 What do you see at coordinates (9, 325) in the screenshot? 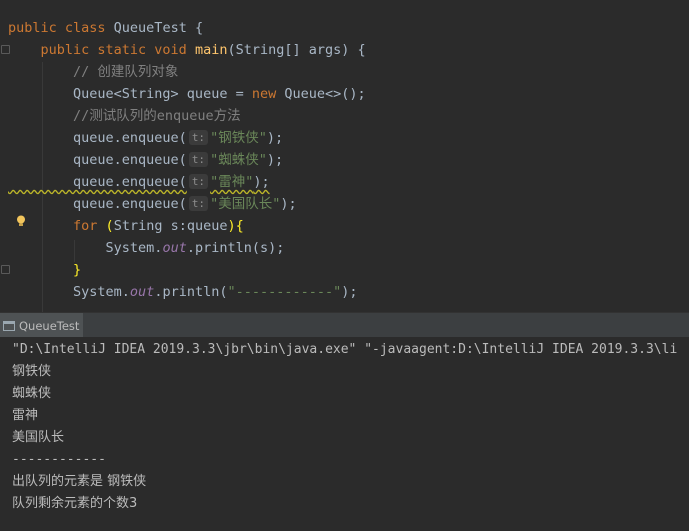
I see `run-icon` at bounding box center [9, 325].